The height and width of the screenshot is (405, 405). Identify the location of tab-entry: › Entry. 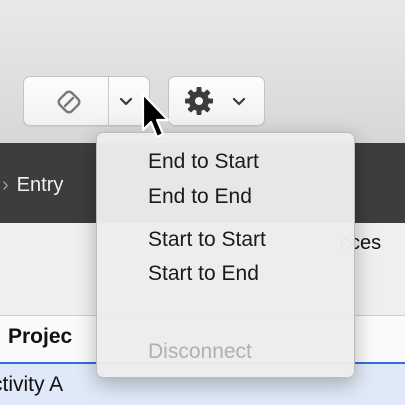
(31, 185).